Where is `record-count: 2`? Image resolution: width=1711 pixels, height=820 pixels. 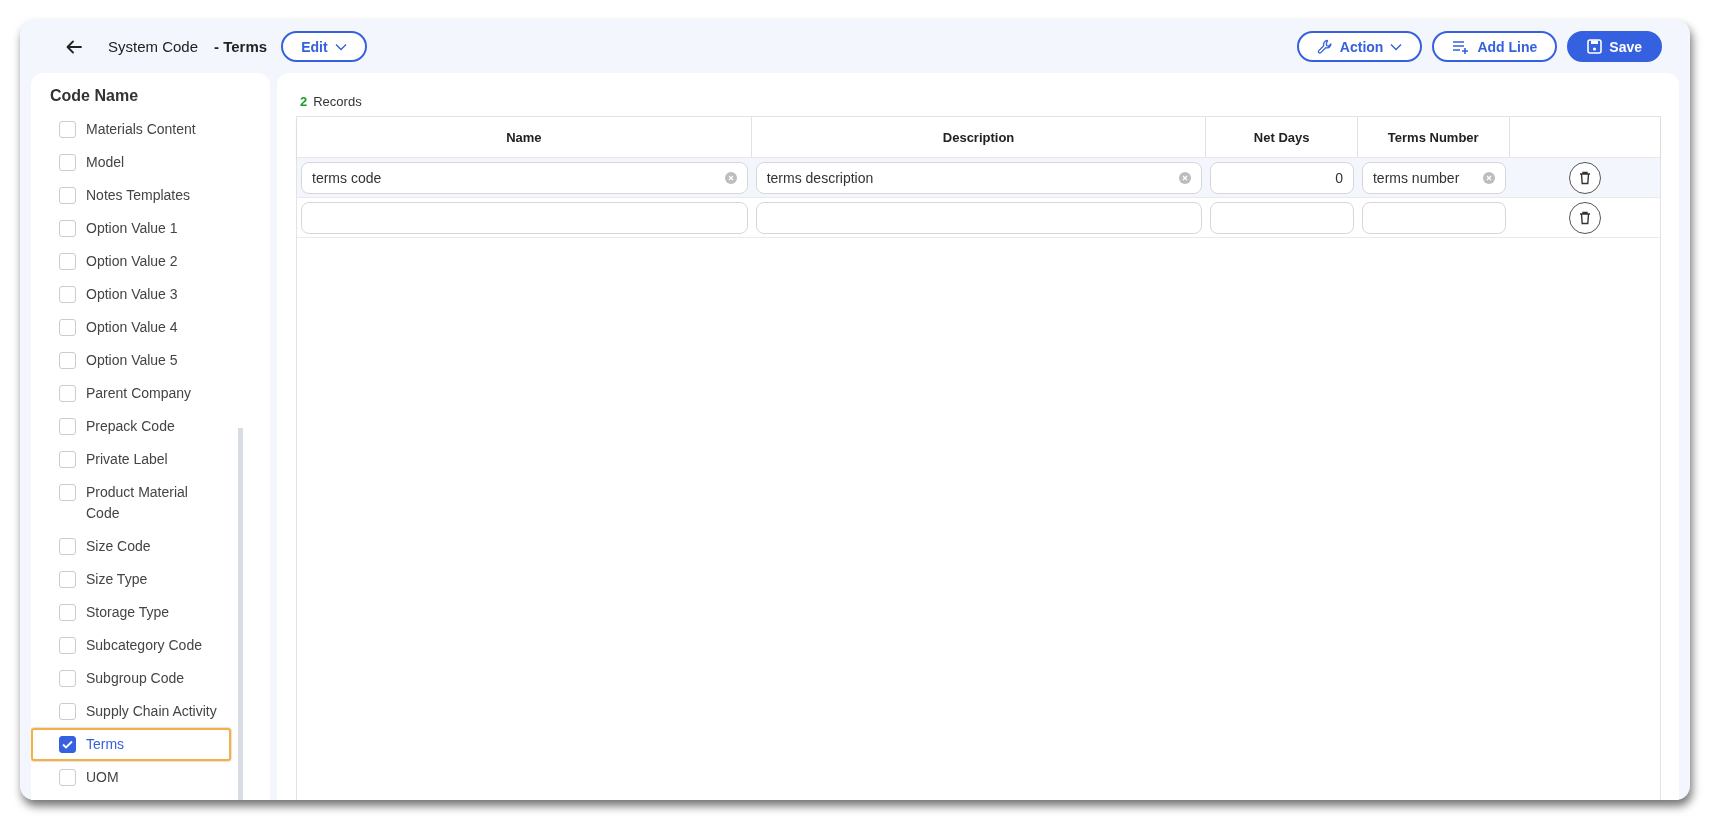 record-count: 2 is located at coordinates (304, 101).